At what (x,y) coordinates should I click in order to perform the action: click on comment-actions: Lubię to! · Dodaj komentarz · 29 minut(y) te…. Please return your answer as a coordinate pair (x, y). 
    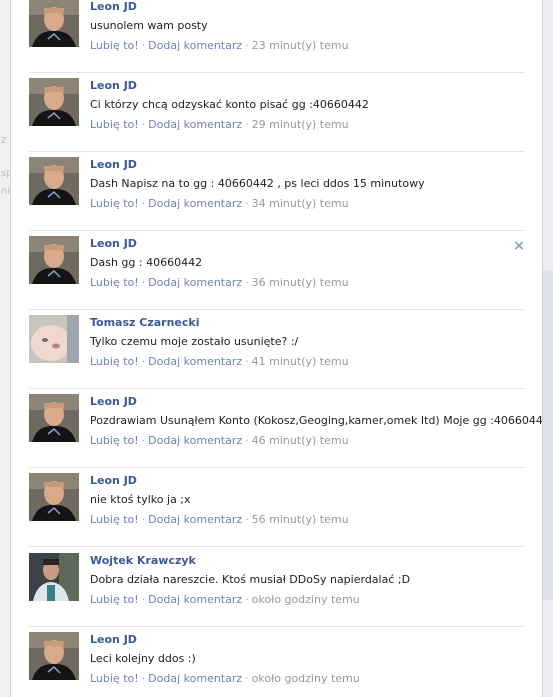
    Looking at the image, I should click on (219, 124).